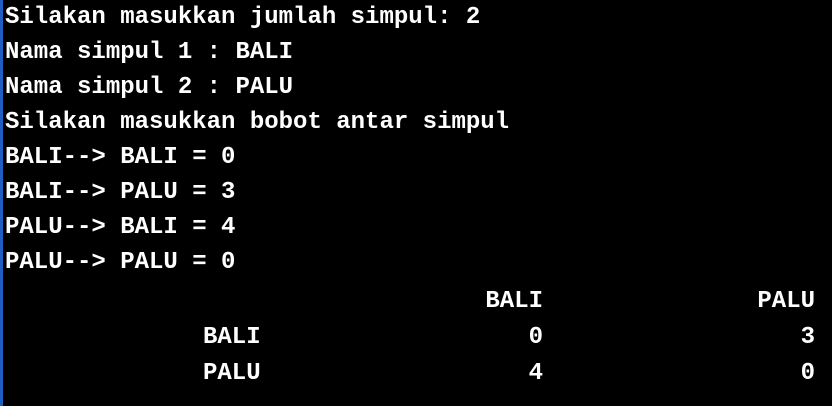 This screenshot has height=406, width=832. What do you see at coordinates (243, 17) in the screenshot?
I see `output-line: Silakan masukkan jumlah simpul: 2` at bounding box center [243, 17].